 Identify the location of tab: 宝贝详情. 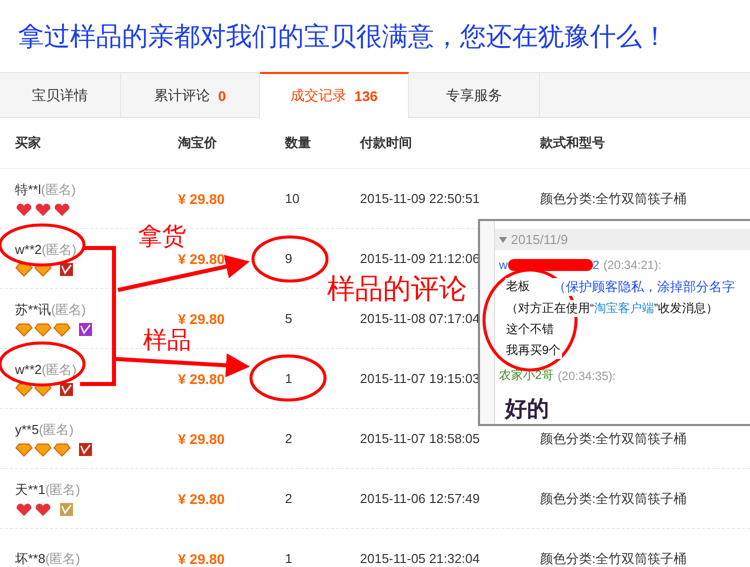
(60, 94).